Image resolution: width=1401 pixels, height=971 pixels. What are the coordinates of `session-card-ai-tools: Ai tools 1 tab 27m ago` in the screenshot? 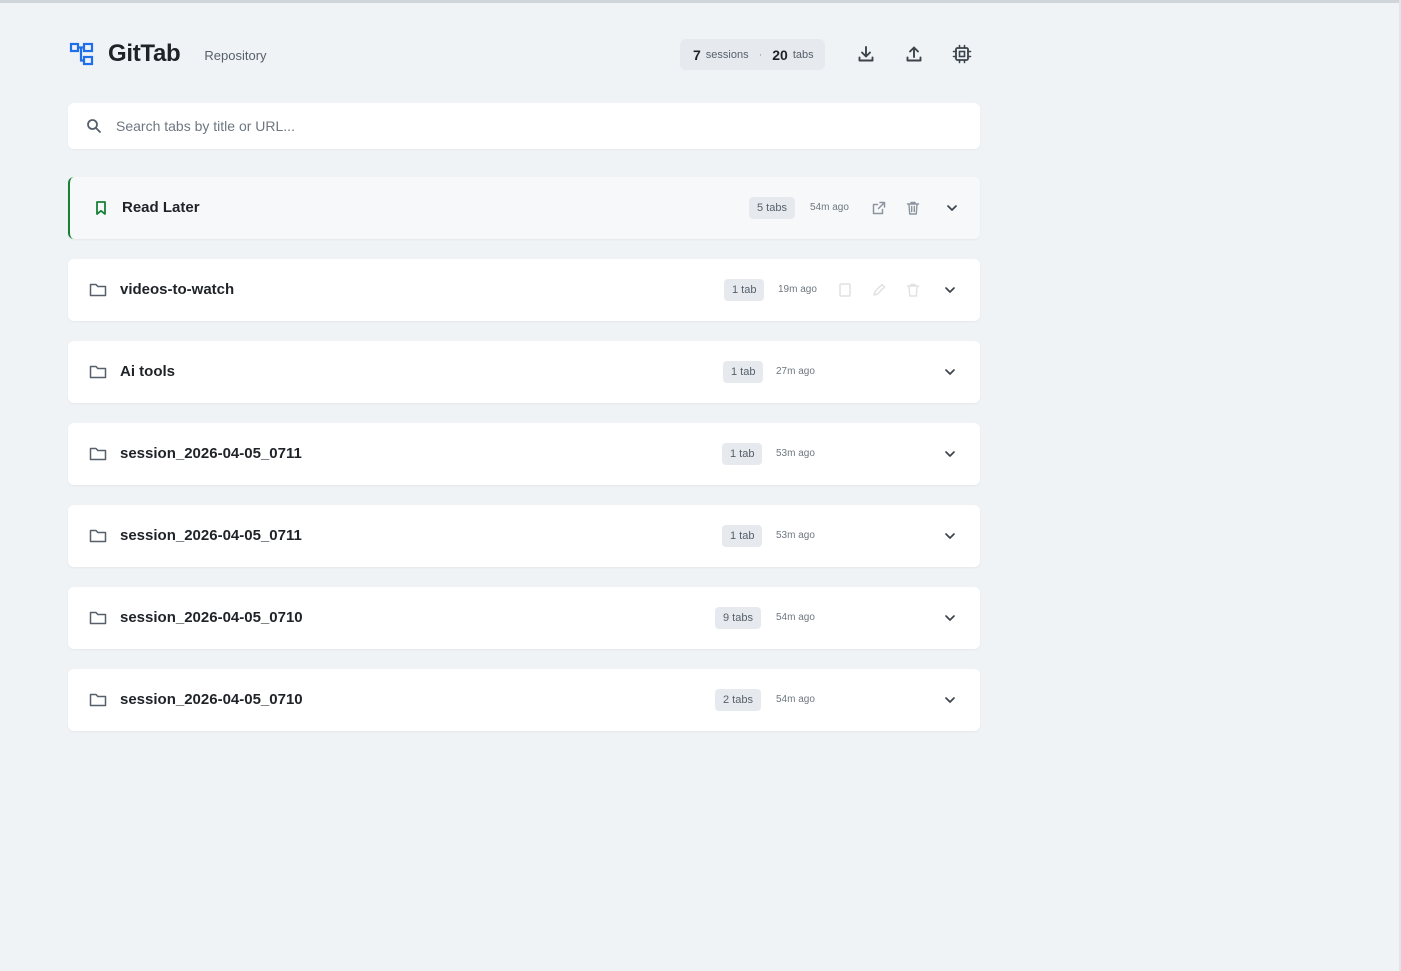 It's located at (524, 372).